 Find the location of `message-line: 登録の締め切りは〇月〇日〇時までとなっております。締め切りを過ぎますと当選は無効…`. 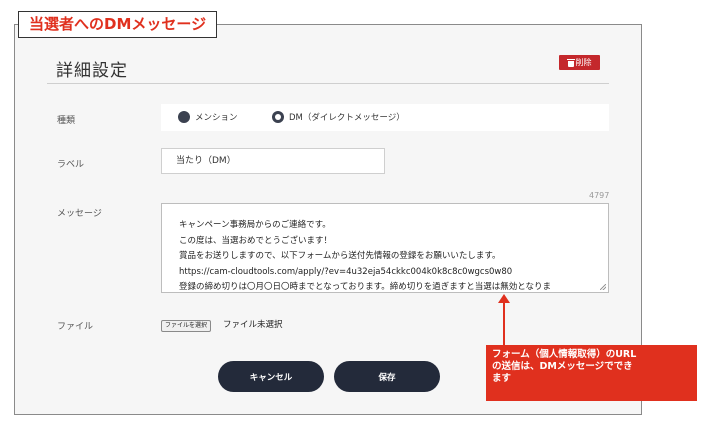

message-line: 登録の締め切りは〇月〇日〇時までとなっております。締め切りを過ぎますと当選は無効… is located at coordinates (365, 287).